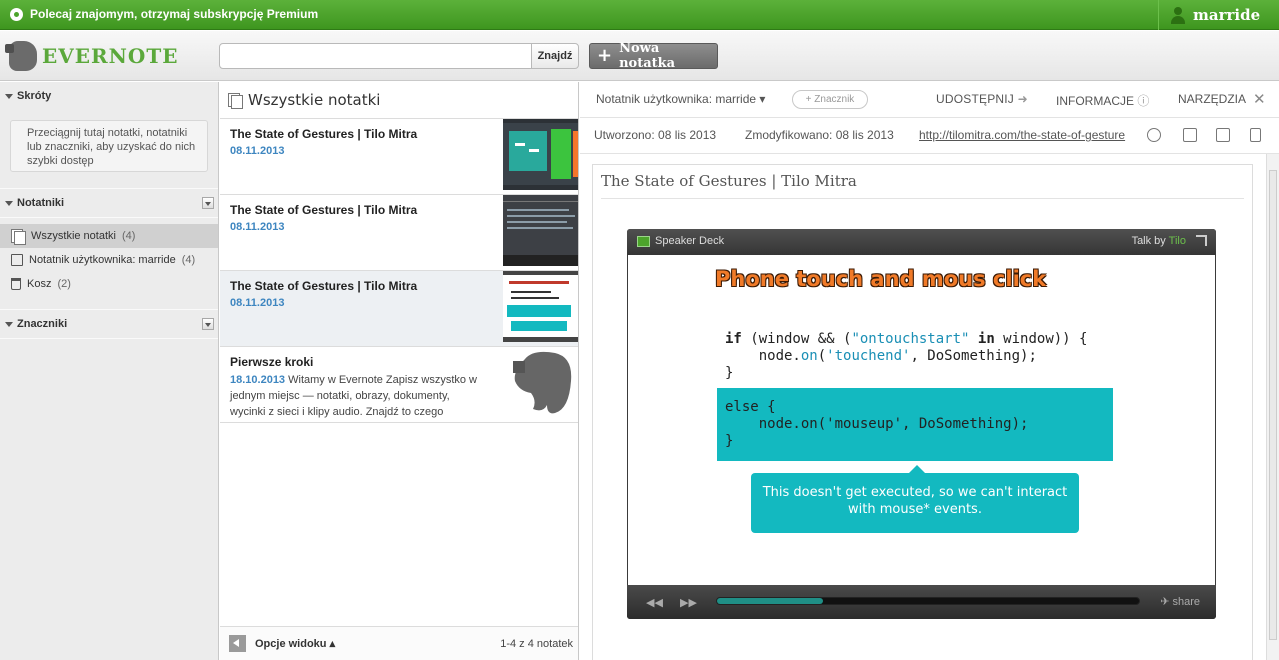 The image size is (1279, 660). Describe the element at coordinates (41, 203) in the screenshot. I see `notebooks-title: Notatniki` at that location.